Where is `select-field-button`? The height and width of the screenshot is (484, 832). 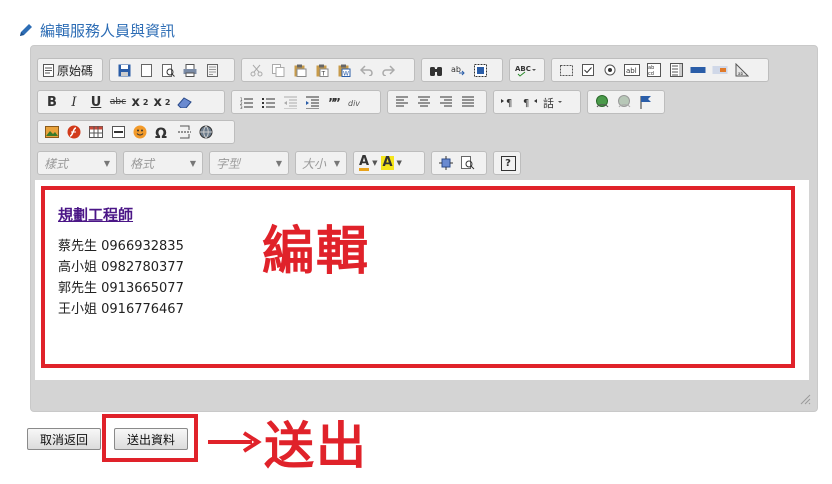
select-field-button is located at coordinates (676, 70).